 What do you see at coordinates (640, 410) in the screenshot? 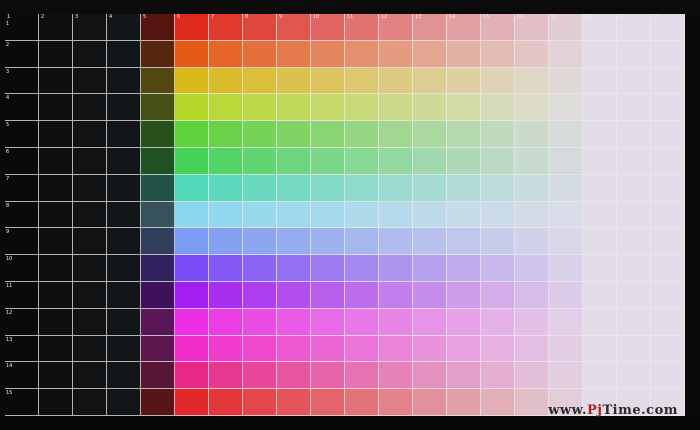
I see `watermark-suffix: Time.com` at bounding box center [640, 410].